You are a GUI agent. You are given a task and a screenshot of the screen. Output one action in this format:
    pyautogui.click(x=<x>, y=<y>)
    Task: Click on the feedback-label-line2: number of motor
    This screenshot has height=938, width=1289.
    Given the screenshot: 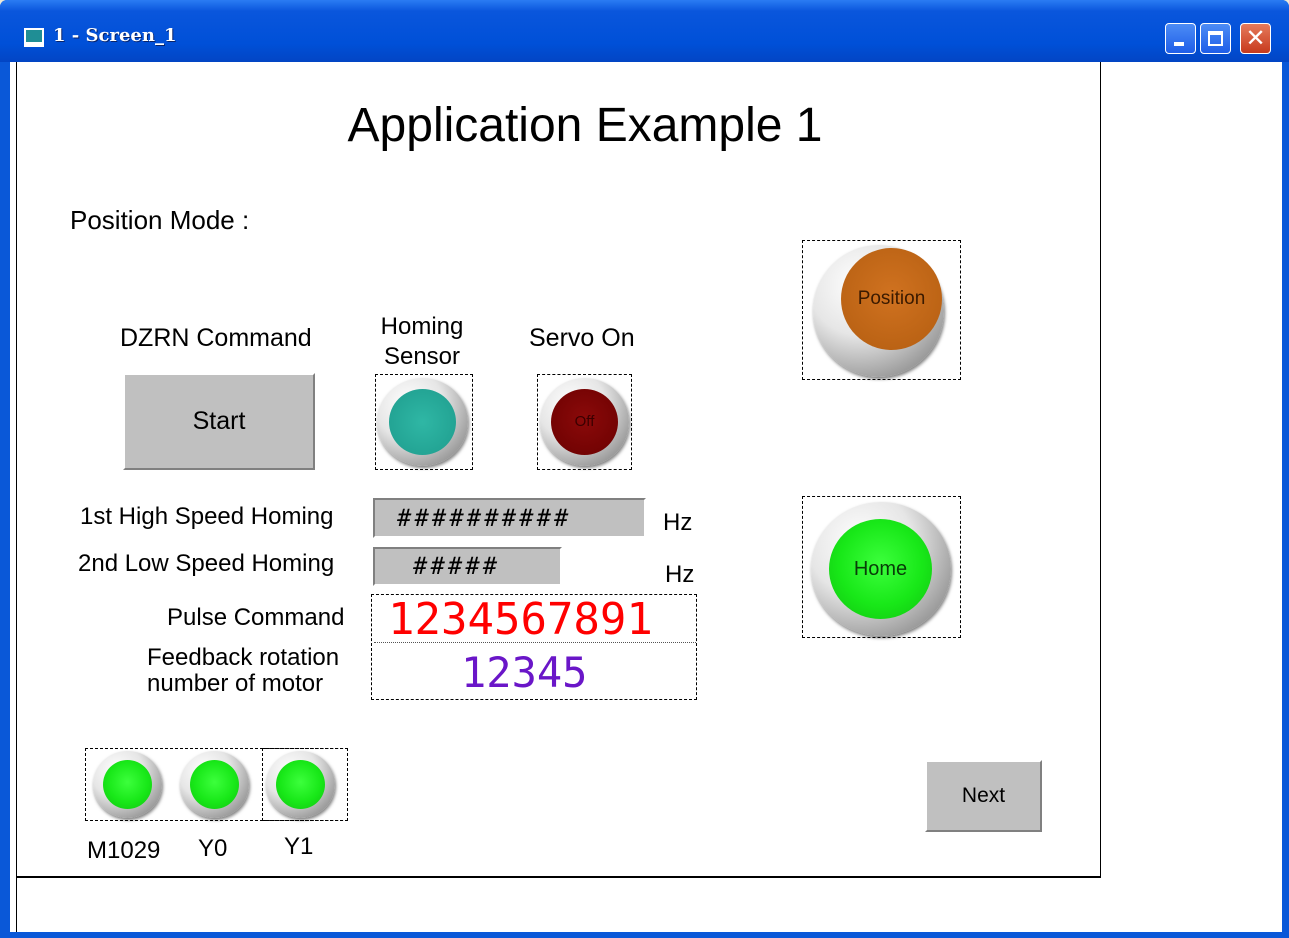 What is the action you would take?
    pyautogui.click(x=235, y=683)
    